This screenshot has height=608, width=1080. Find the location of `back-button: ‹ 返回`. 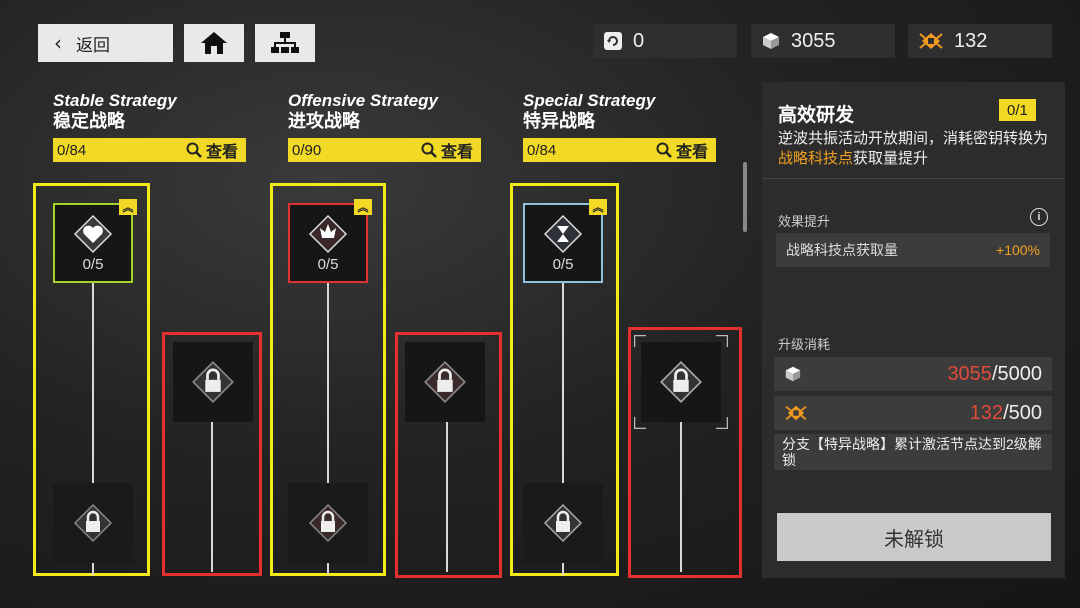

back-button: ‹ 返回 is located at coordinates (105, 43).